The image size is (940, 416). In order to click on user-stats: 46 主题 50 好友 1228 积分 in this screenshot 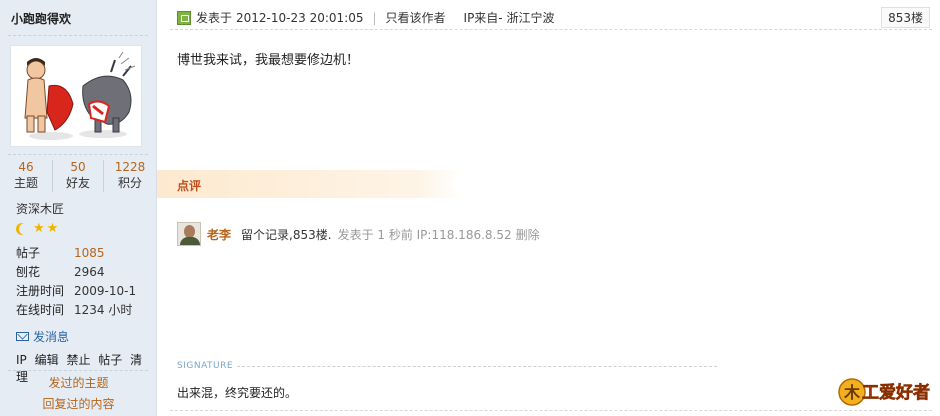, I will do `click(78, 176)`.